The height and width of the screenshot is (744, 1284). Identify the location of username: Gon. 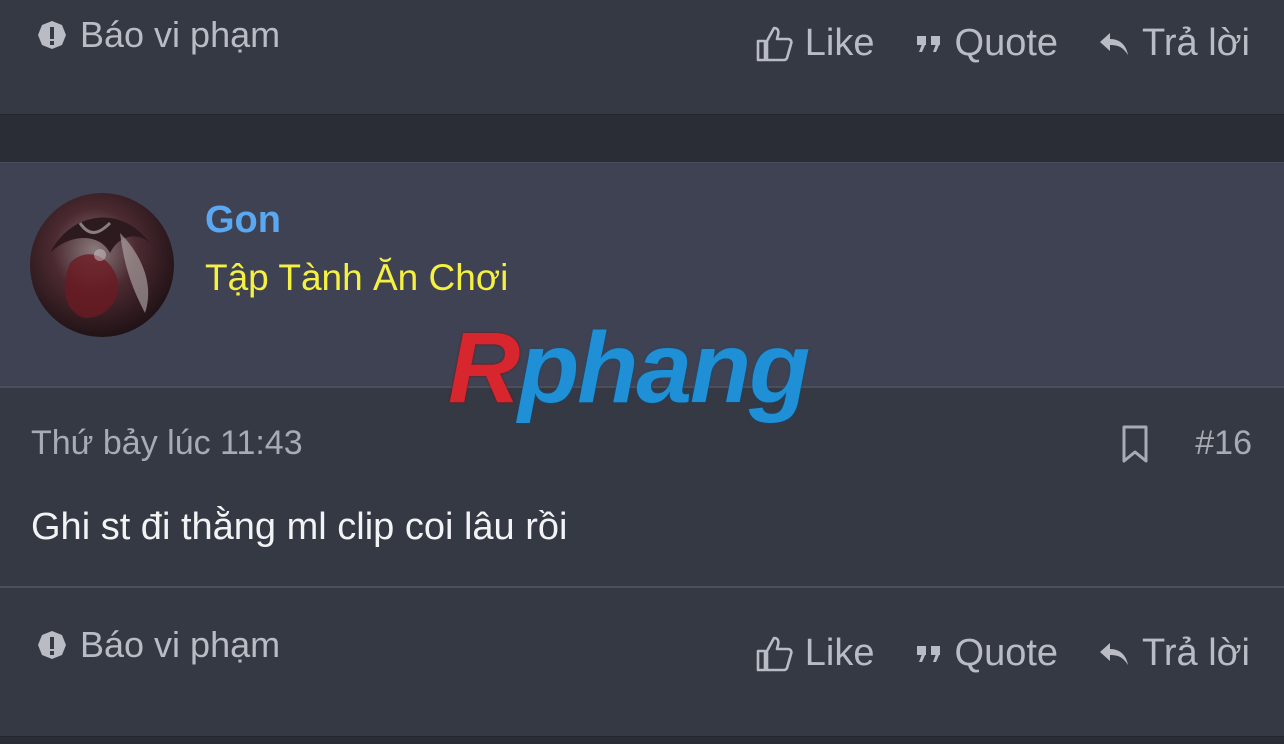
(243, 220).